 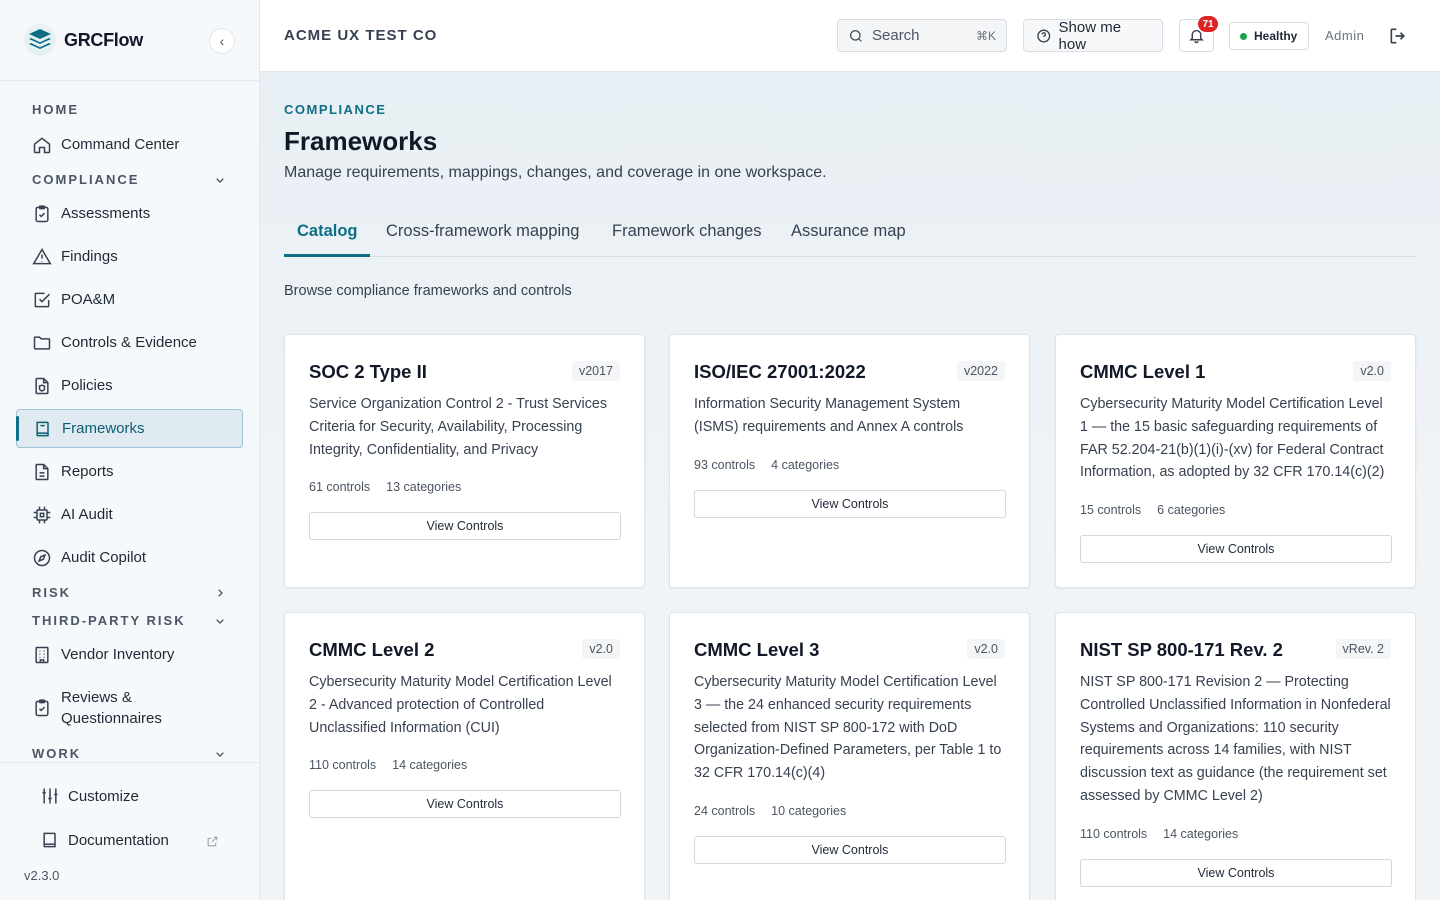 What do you see at coordinates (42, 144) in the screenshot?
I see `home-icon` at bounding box center [42, 144].